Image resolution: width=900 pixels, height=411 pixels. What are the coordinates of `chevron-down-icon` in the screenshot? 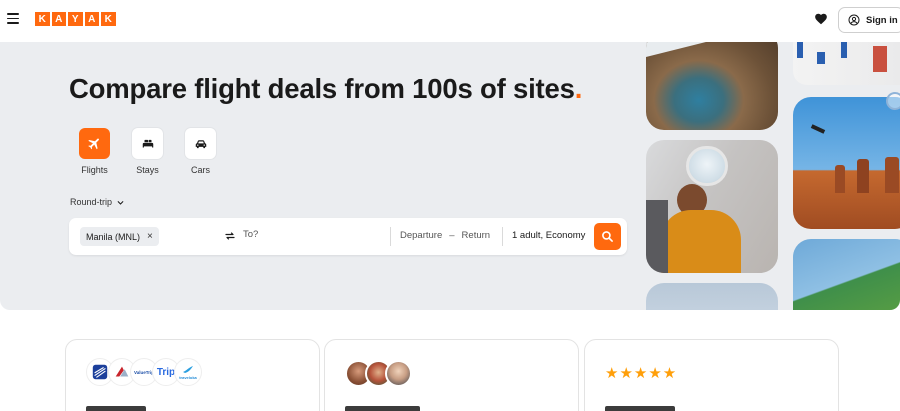 It's located at (120, 202).